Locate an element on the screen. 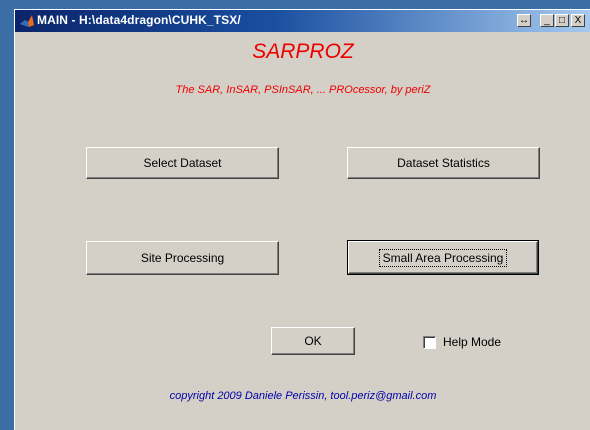 The image size is (590, 430). minimize-button: _ is located at coordinates (547, 20).